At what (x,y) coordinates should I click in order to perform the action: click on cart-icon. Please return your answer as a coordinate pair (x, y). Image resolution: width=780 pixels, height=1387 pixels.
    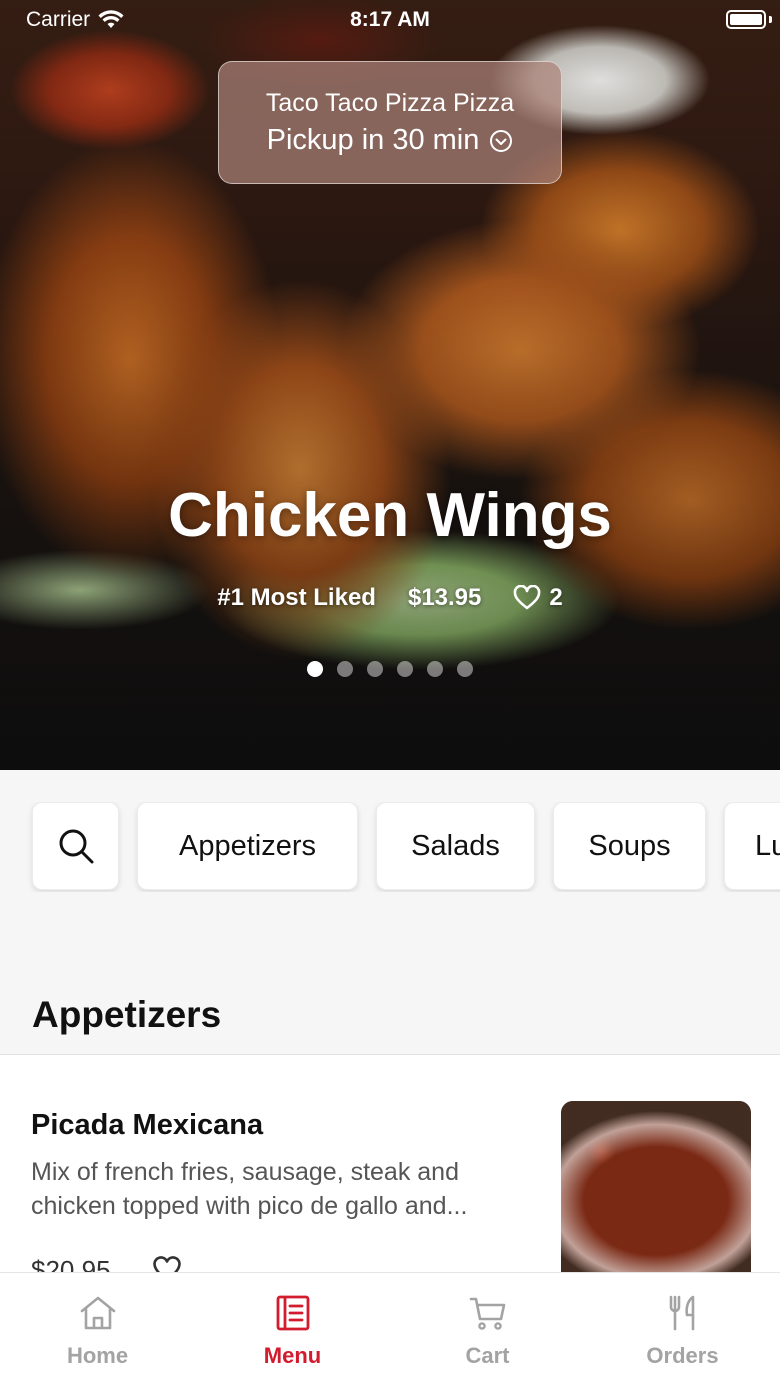
    Looking at the image, I should click on (487, 1313).